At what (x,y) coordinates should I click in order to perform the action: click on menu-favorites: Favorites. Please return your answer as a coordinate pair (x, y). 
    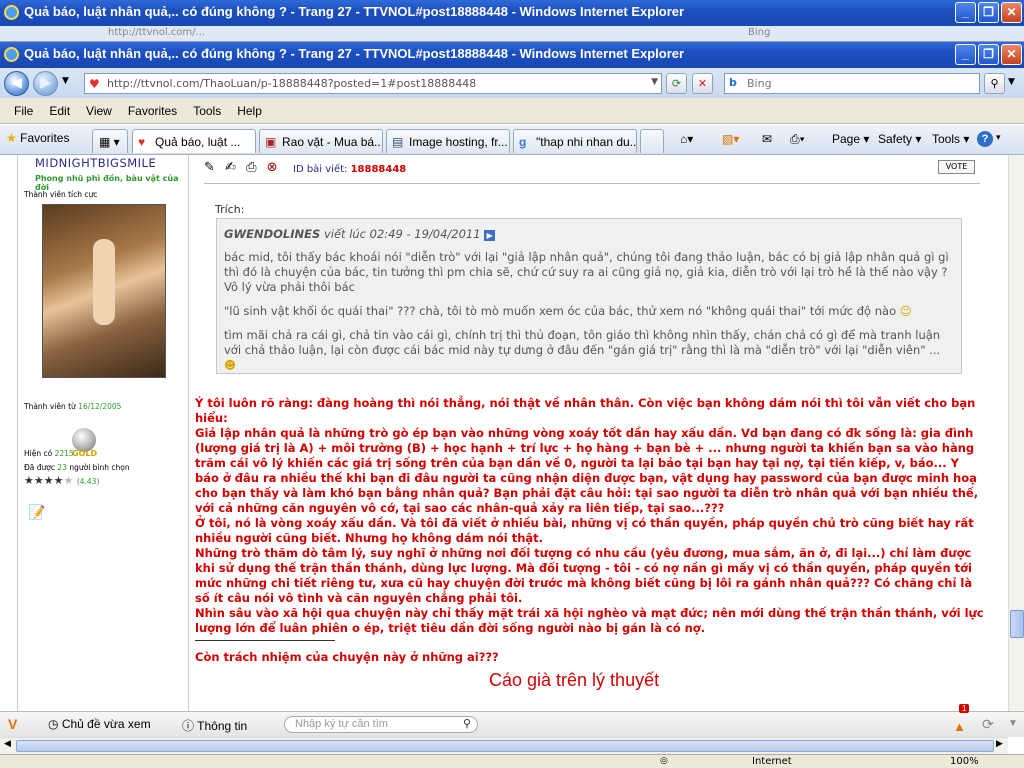
    Looking at the image, I should click on (152, 111).